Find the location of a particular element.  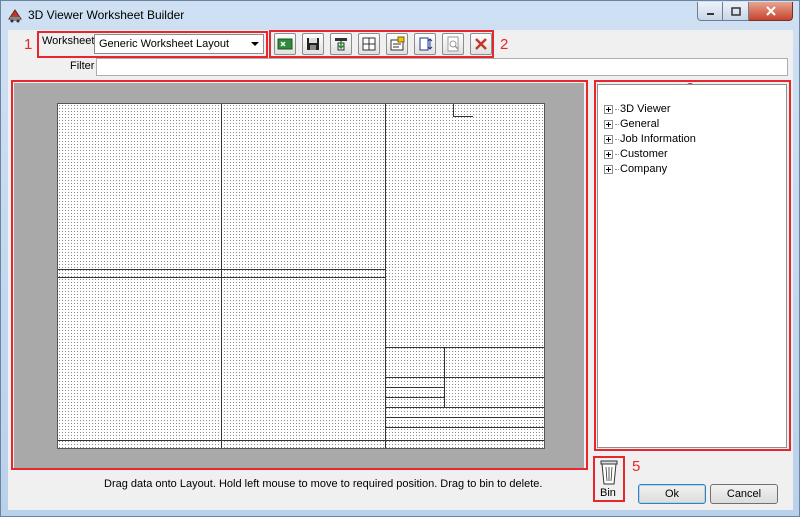

preview-button is located at coordinates (453, 44).